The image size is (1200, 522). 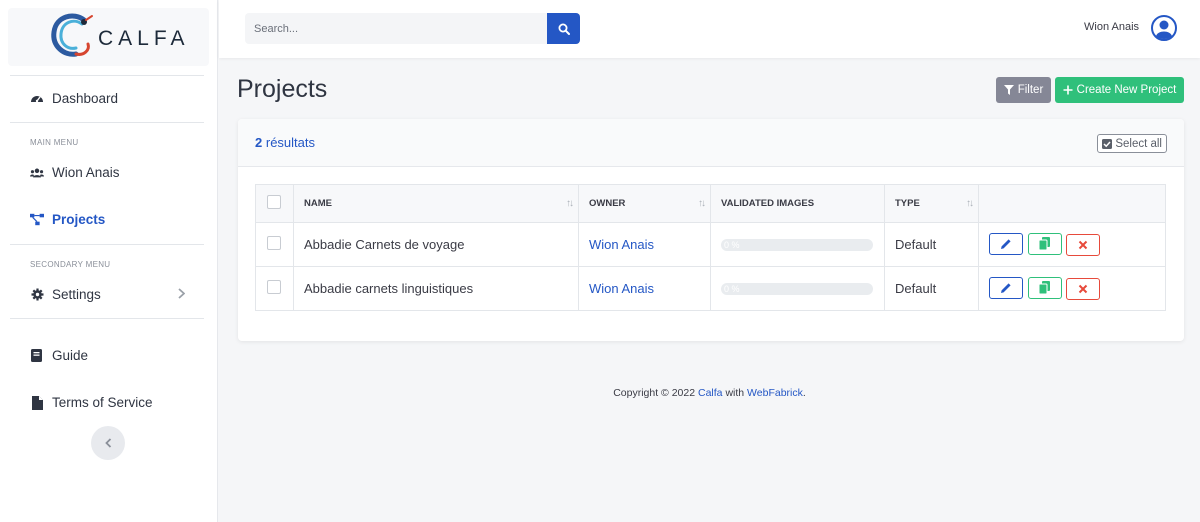 I want to click on brand-logo: CALFA, so click(x=108, y=37).